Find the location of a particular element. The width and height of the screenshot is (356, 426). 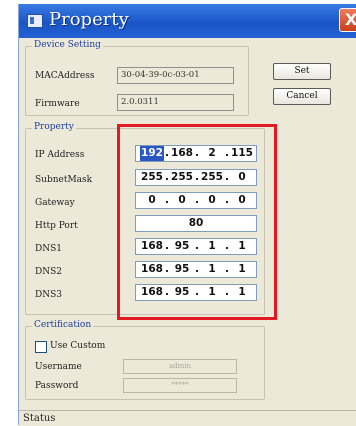

device-setting-title: Device Setting is located at coordinates (67, 45).